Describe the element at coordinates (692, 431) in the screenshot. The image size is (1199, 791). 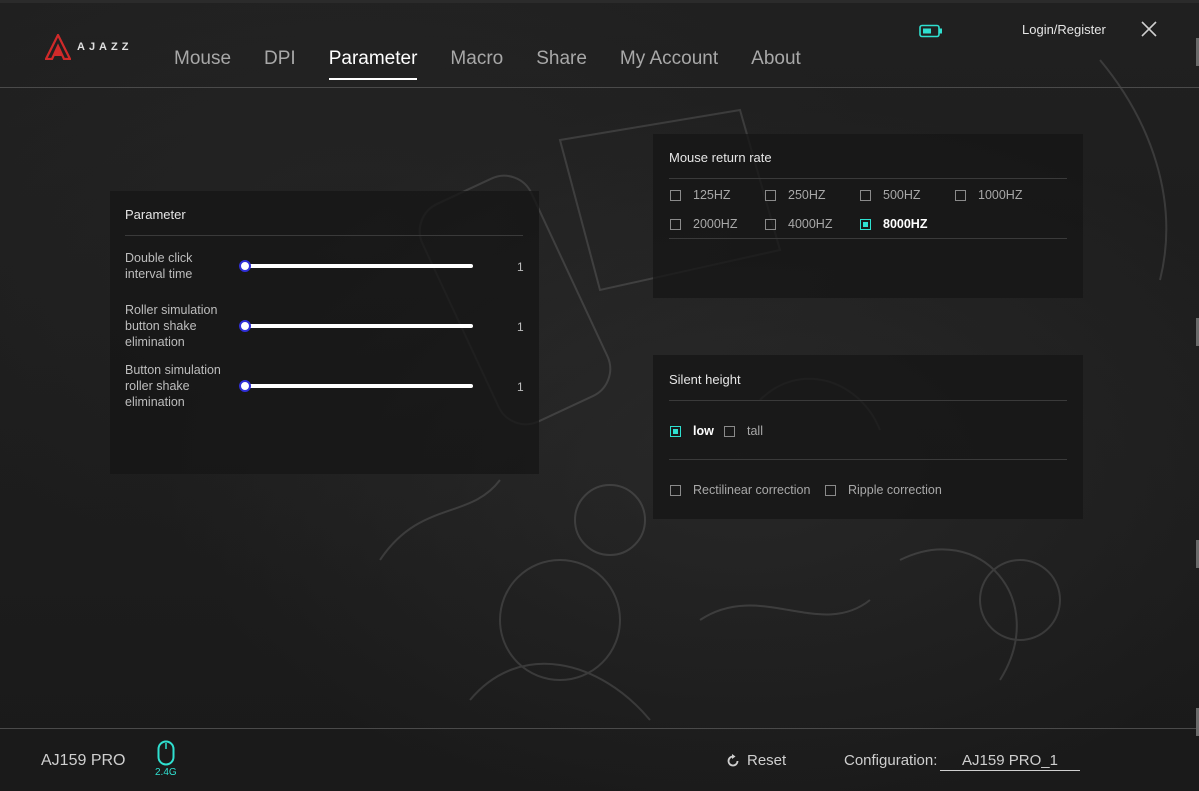
I see `silent-height-low-option: low` at that location.